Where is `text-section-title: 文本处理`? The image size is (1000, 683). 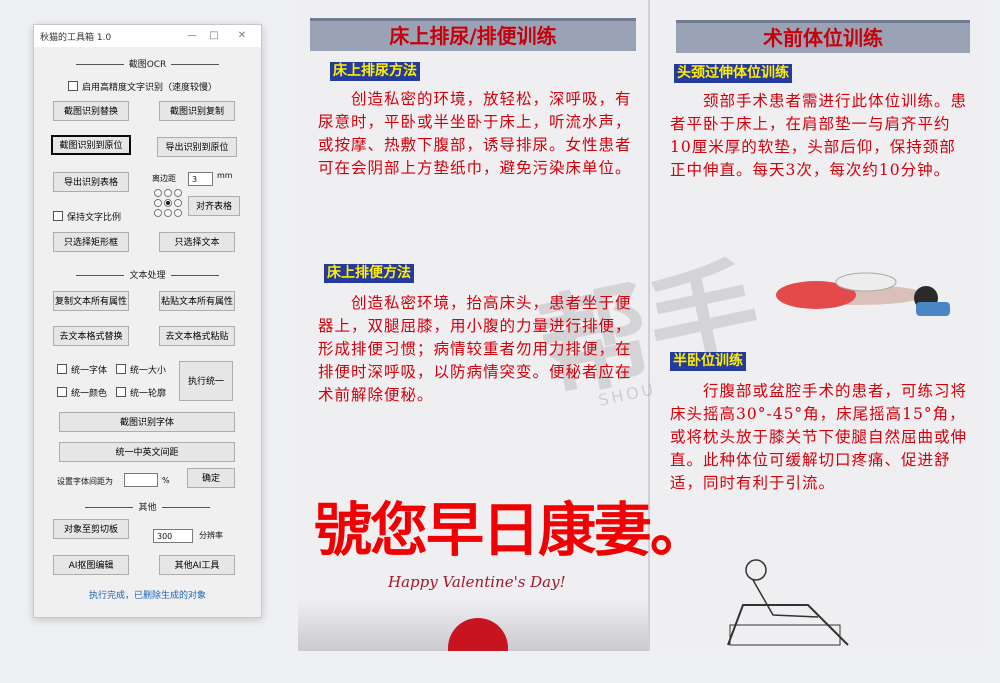 text-section-title: 文本处理 is located at coordinates (147, 276).